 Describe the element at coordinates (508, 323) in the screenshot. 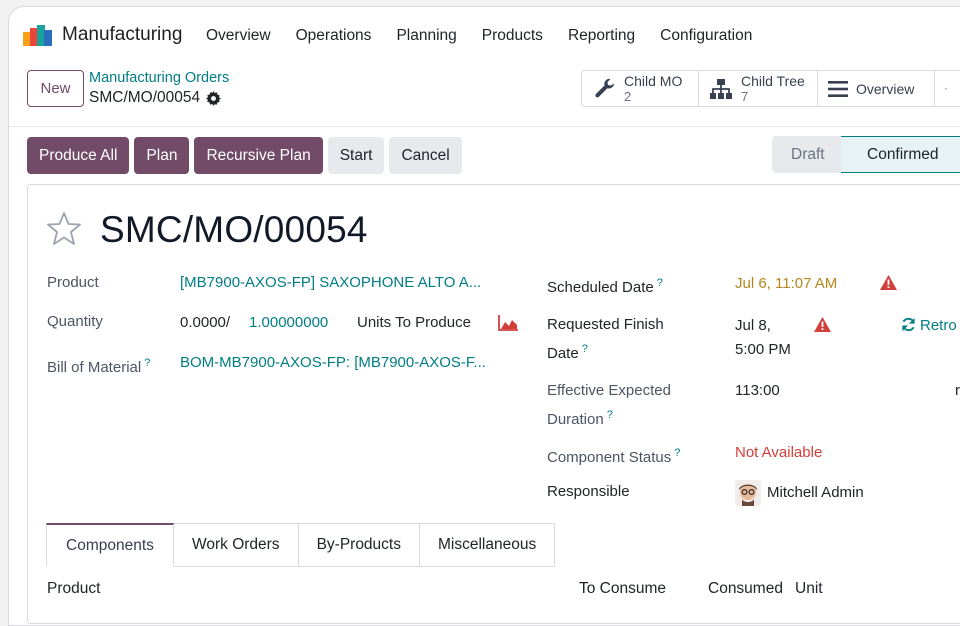

I see `area-chart-icon` at that location.